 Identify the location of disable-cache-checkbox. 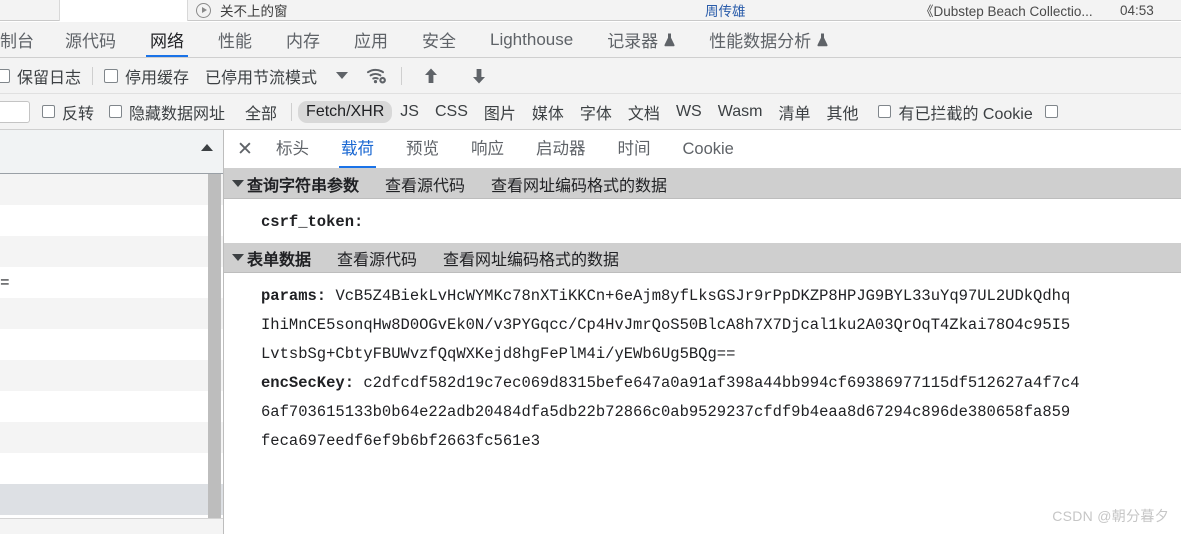
(111, 75).